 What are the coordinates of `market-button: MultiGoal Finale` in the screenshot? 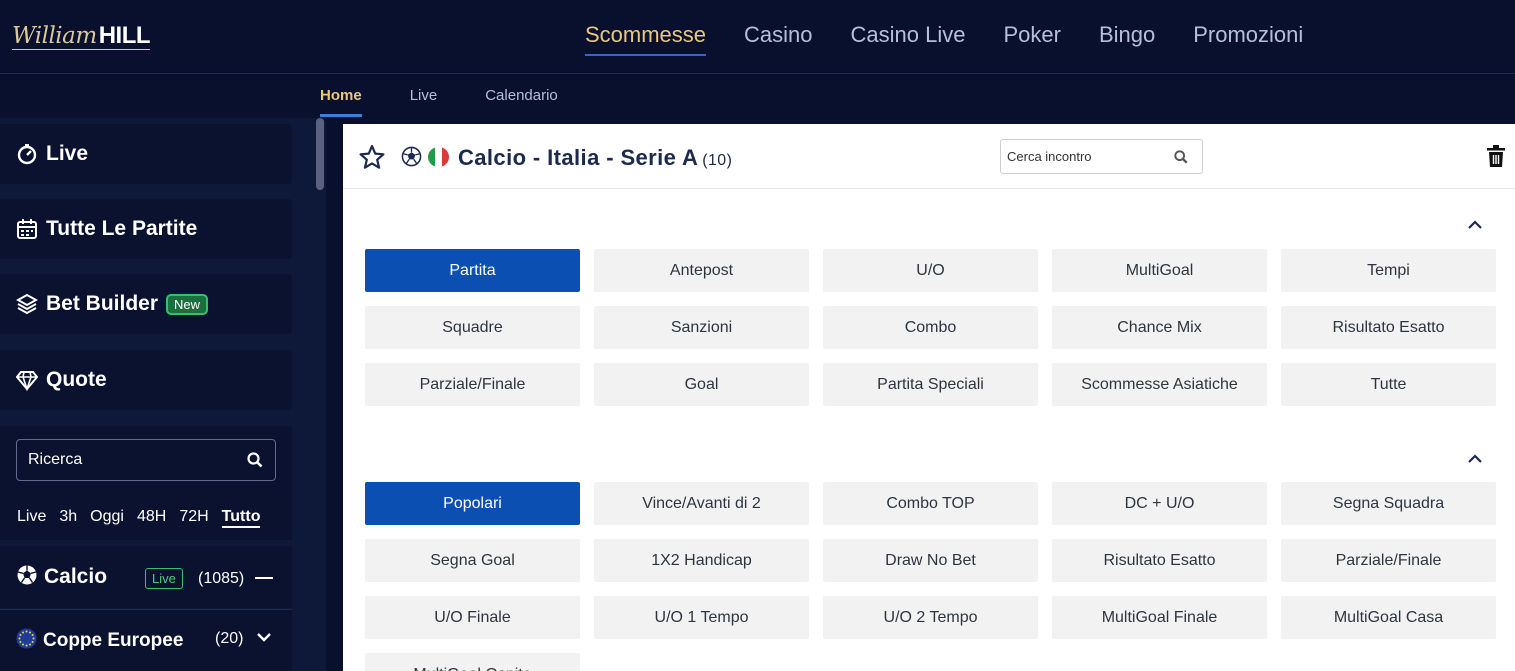 It's located at (1159, 617).